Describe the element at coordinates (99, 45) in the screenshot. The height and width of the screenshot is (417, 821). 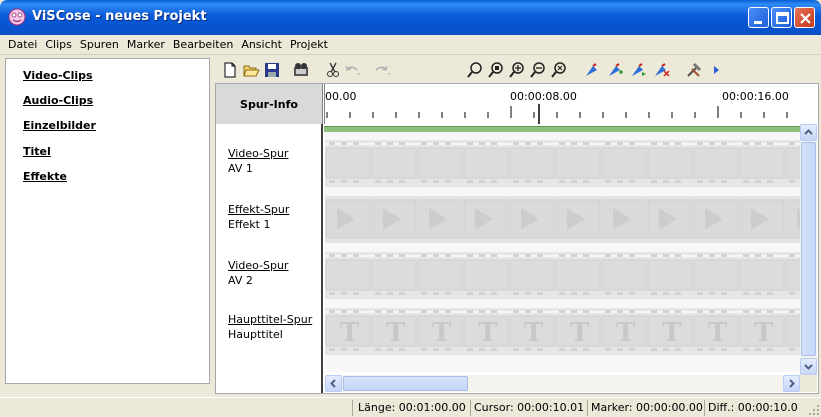
I see `menu-spuren: Spuren` at that location.